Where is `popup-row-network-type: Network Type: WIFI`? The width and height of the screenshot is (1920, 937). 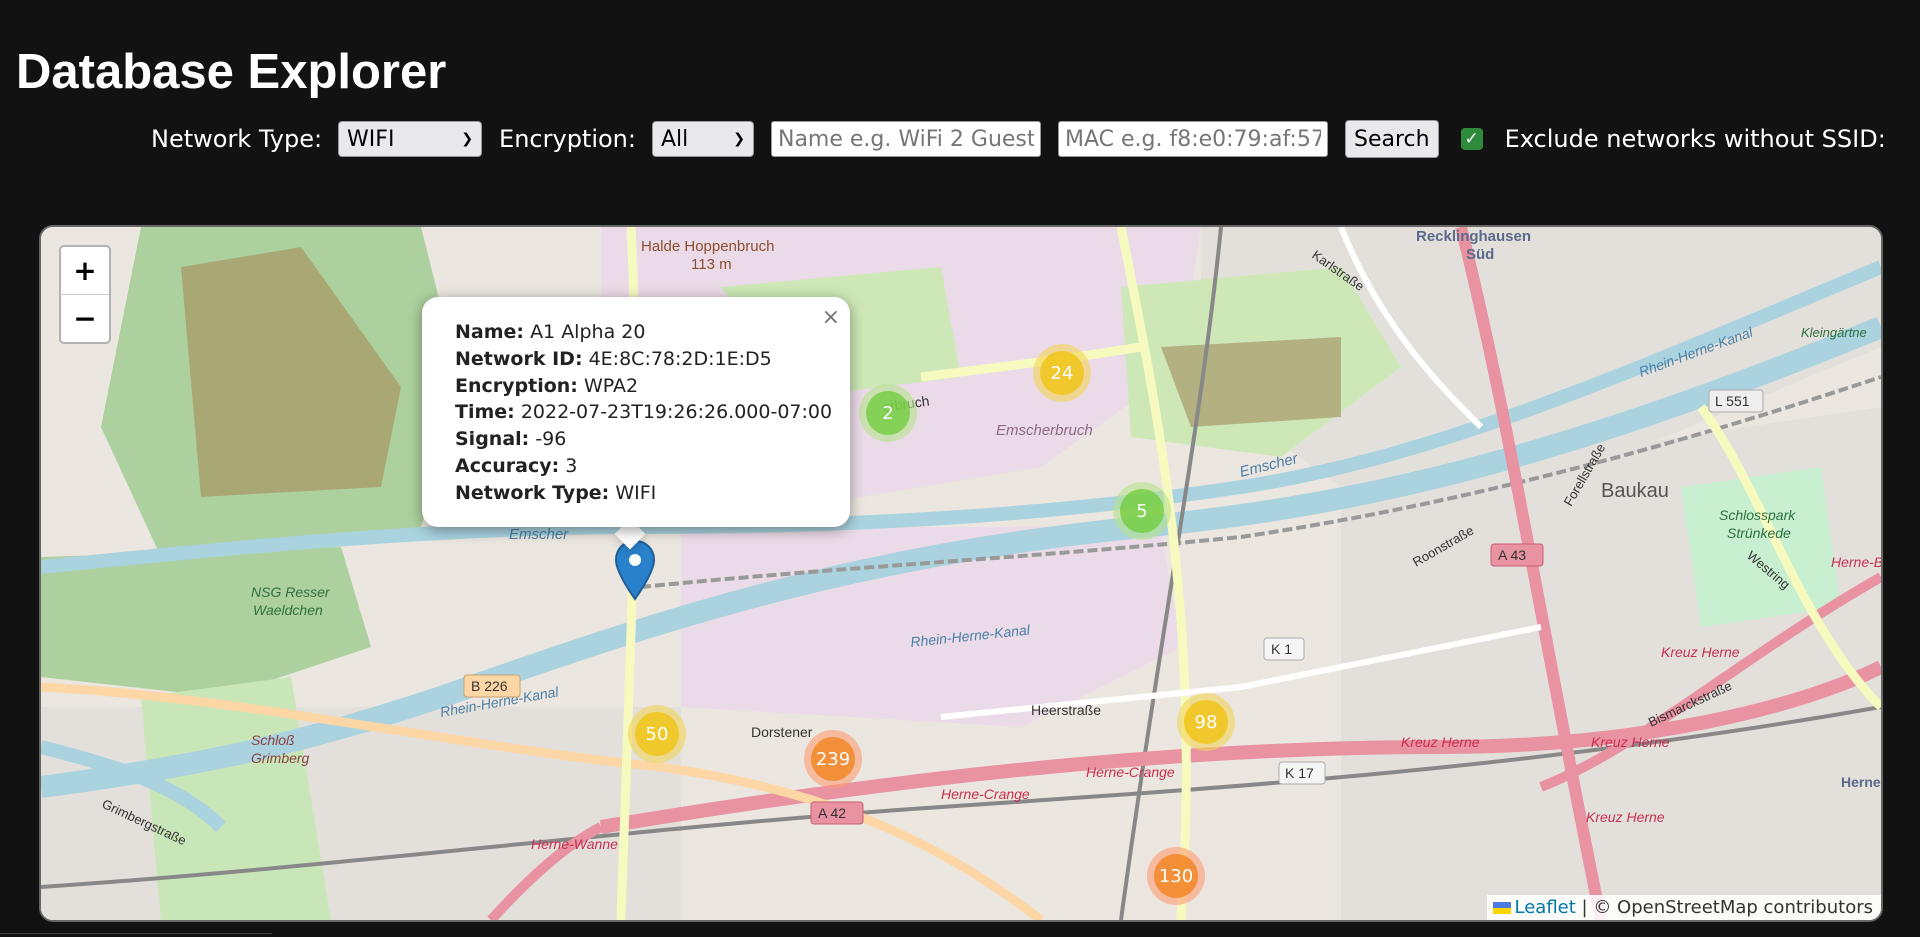
popup-row-network-type: Network Type: WIFI is located at coordinates (652, 493).